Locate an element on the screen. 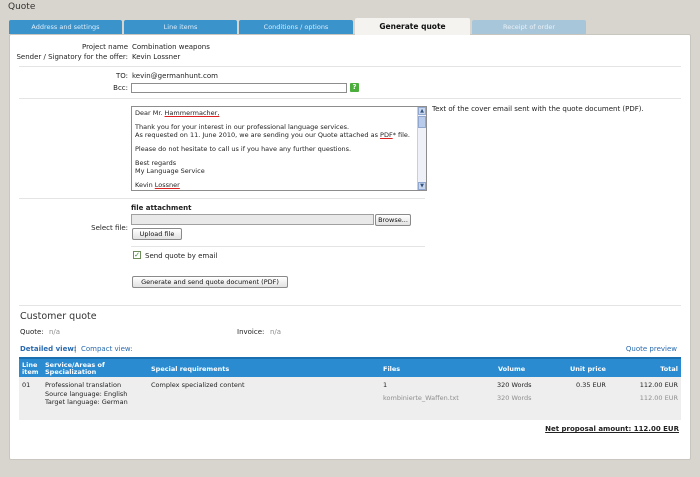  quote-value: n/a is located at coordinates (55, 332).